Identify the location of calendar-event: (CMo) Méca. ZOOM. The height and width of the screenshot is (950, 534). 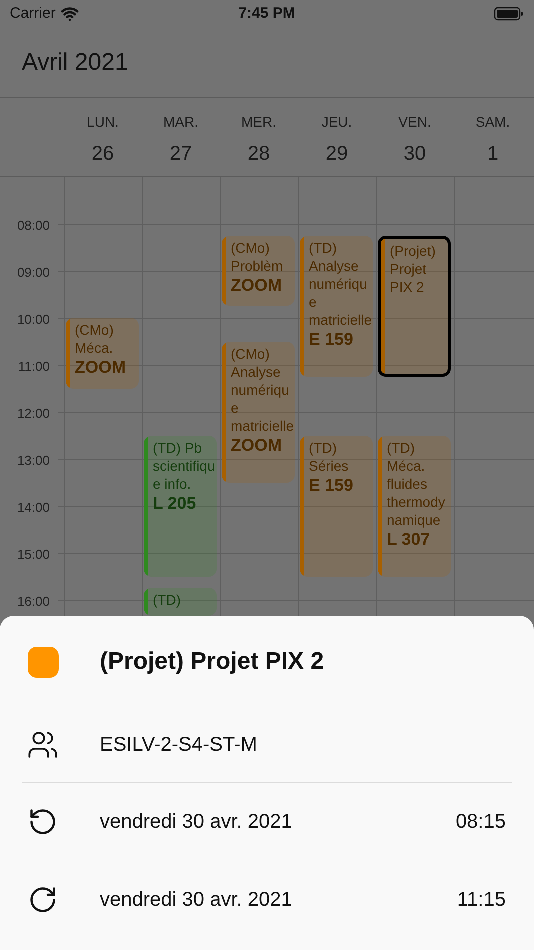
(102, 353).